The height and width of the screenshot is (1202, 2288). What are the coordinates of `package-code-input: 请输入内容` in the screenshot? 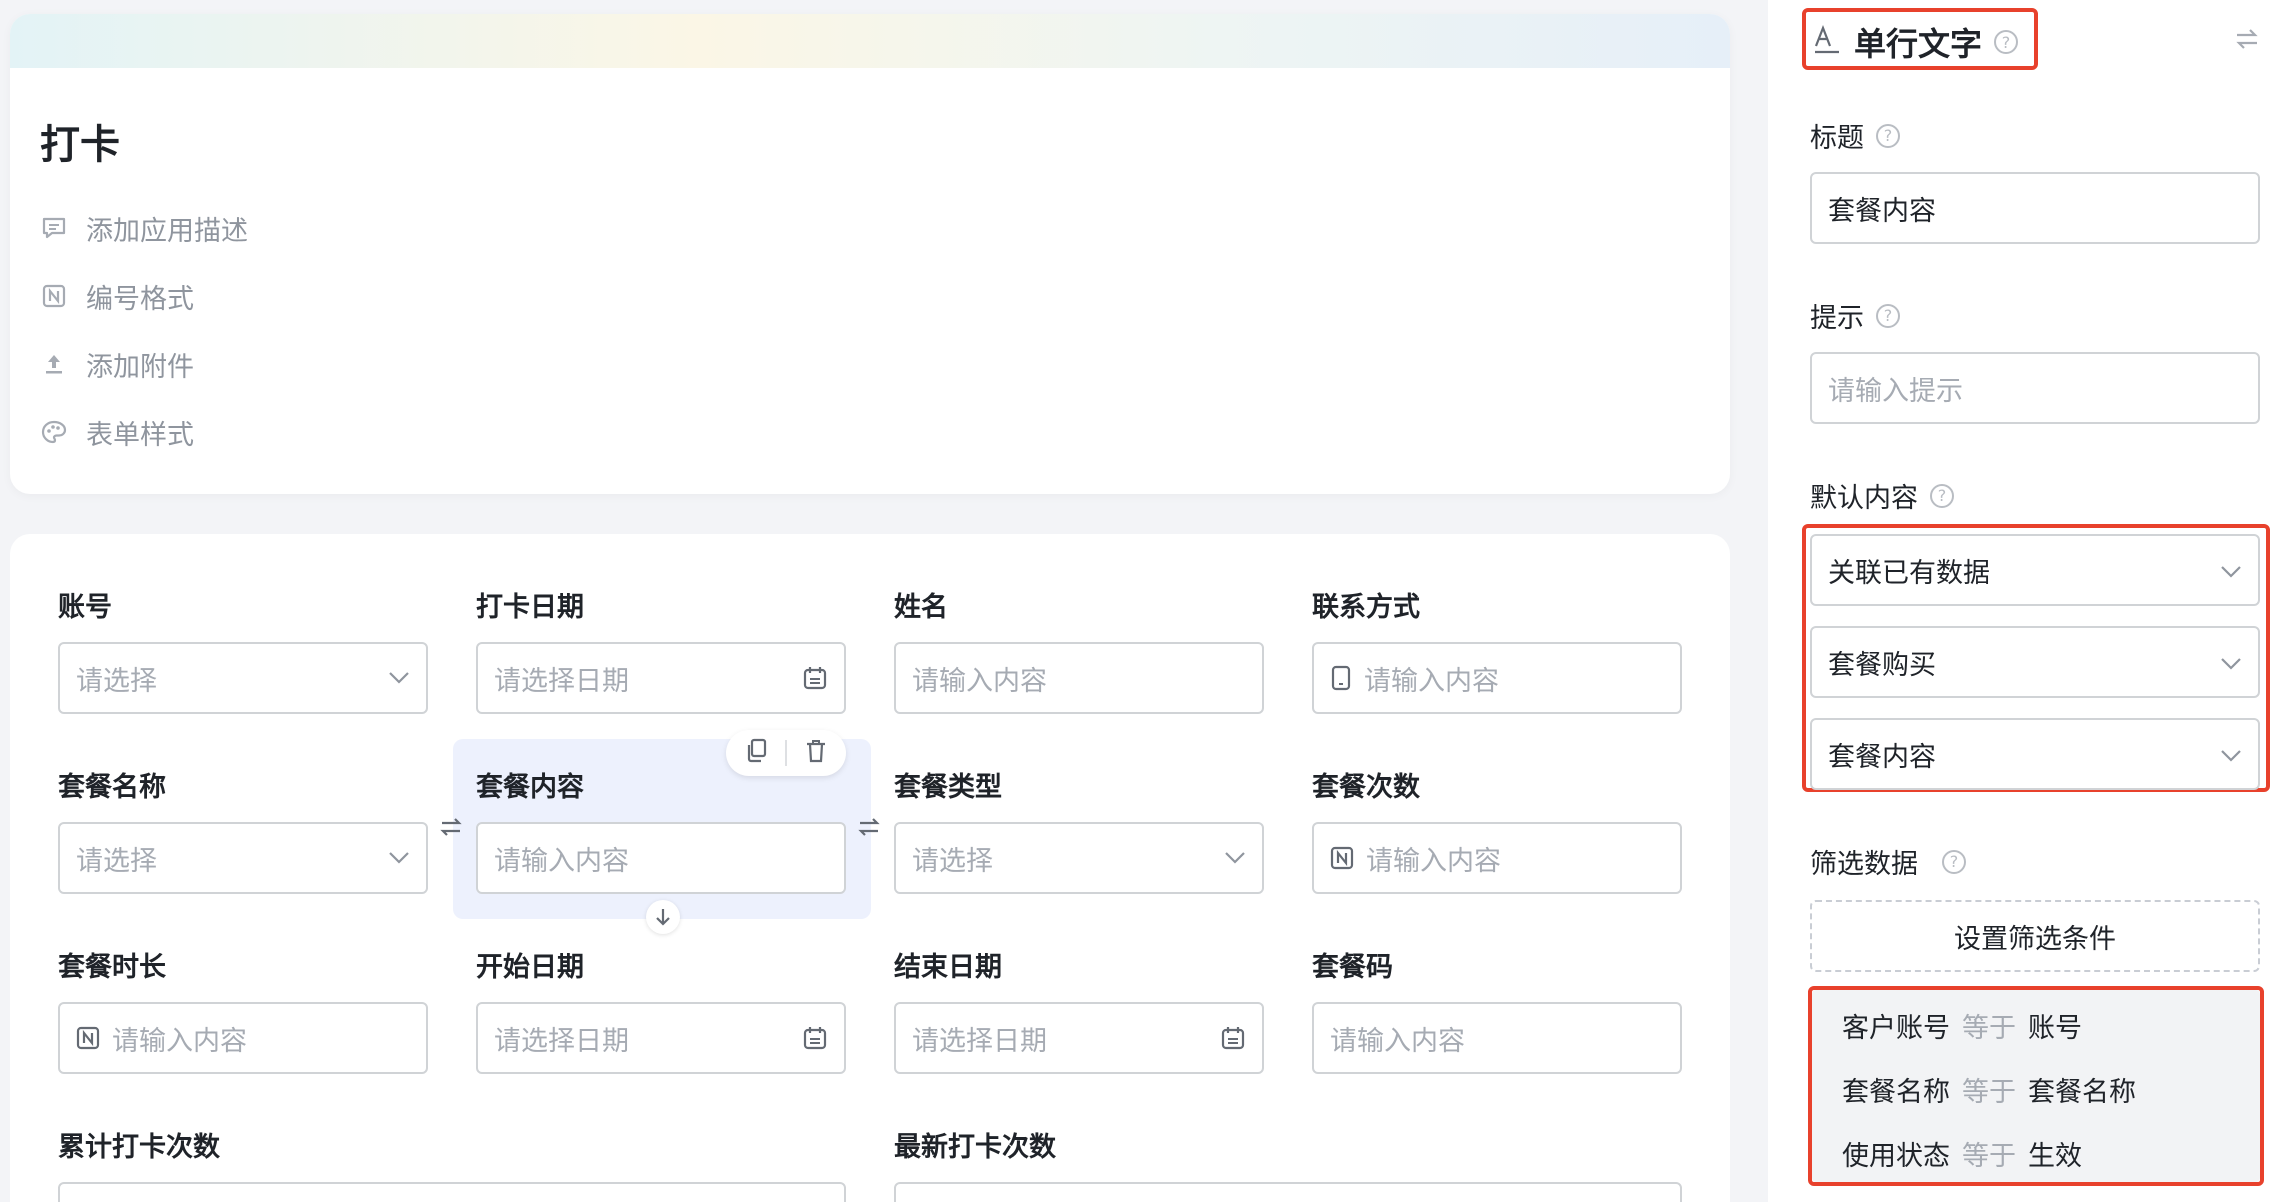 It's located at (1497, 1038).